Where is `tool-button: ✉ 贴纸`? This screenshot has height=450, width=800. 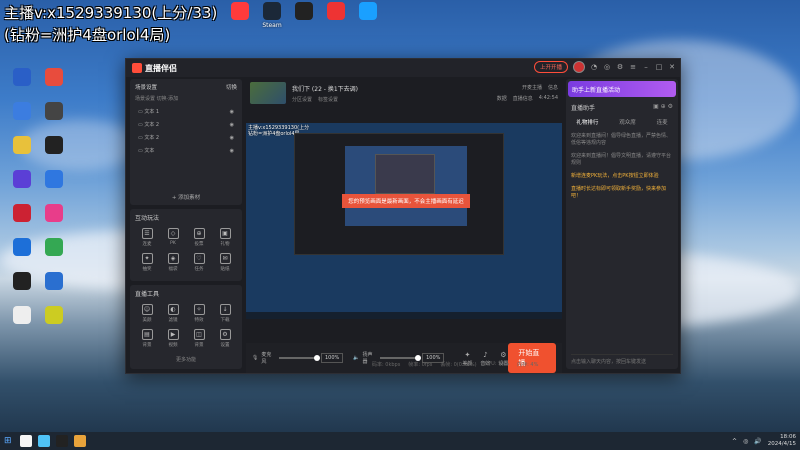 tool-button: ✉ 贴纸 is located at coordinates (225, 262).